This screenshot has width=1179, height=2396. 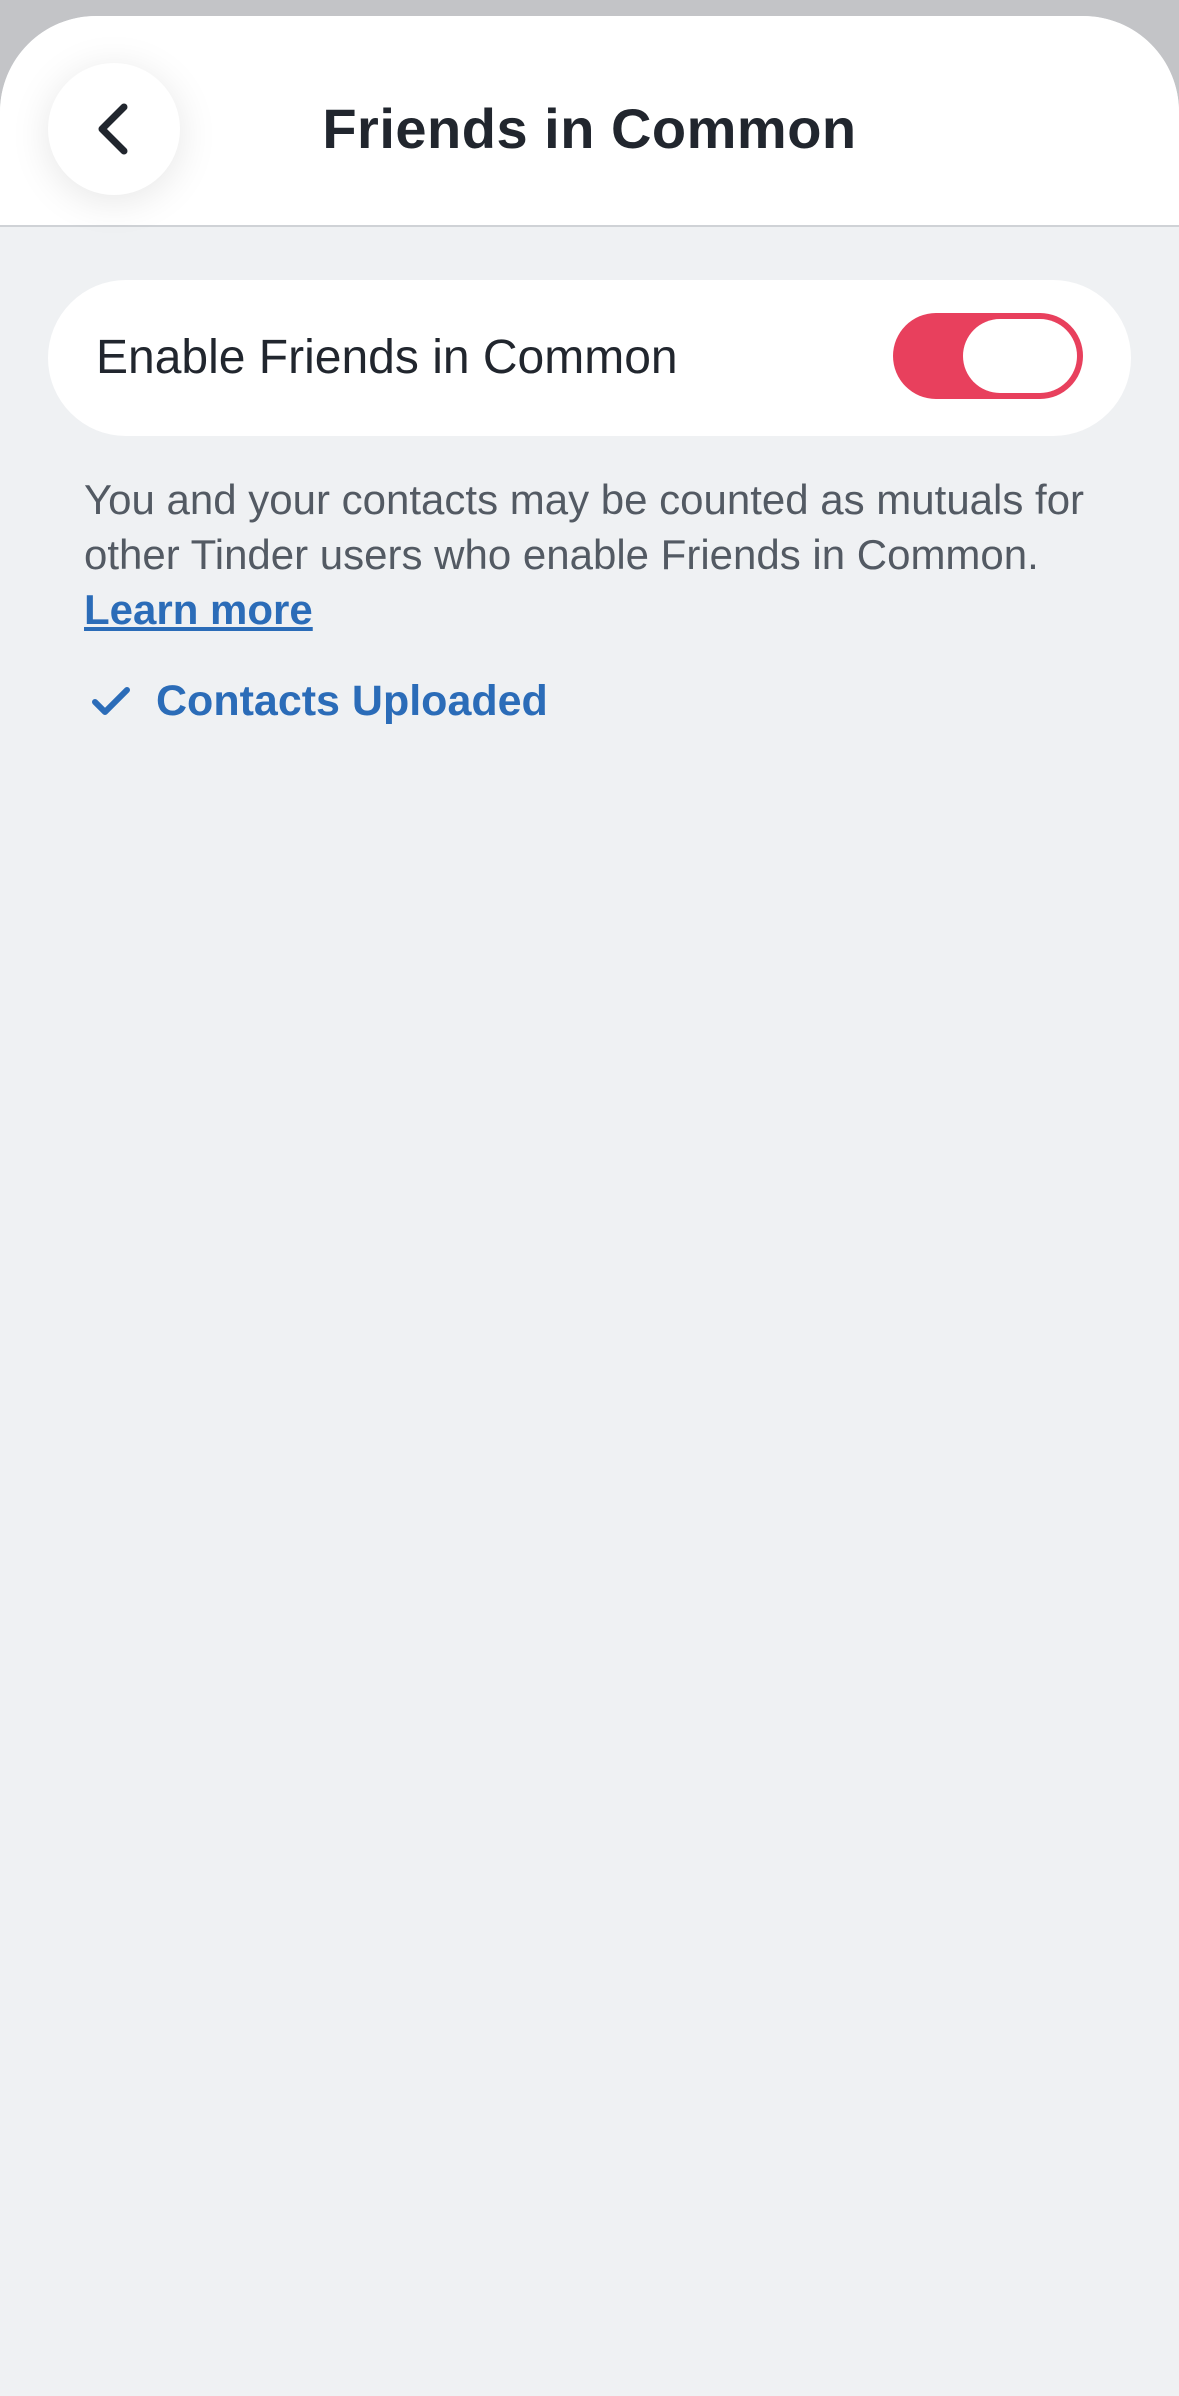 I want to click on enable-friends-card: Enable Friends in Common, so click(x=589, y=358).